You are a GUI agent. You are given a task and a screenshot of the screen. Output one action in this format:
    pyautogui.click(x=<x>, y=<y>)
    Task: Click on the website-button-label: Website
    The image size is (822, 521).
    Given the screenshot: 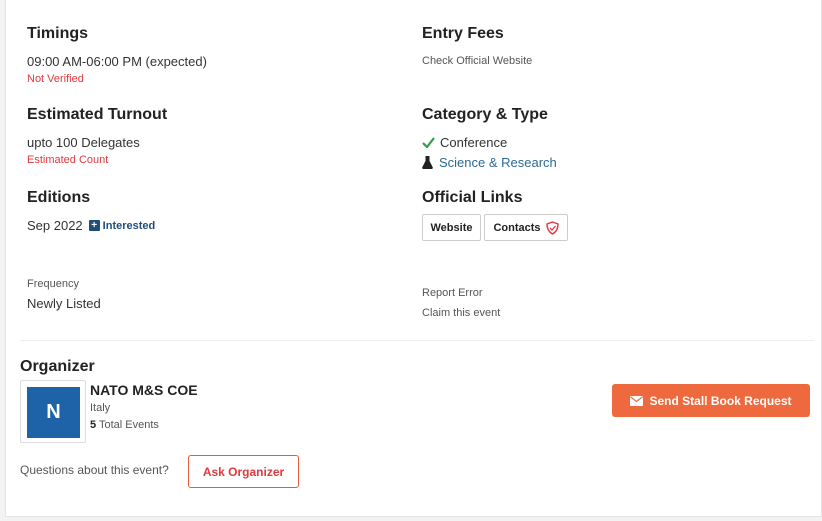 What is the action you would take?
    pyautogui.click(x=451, y=227)
    